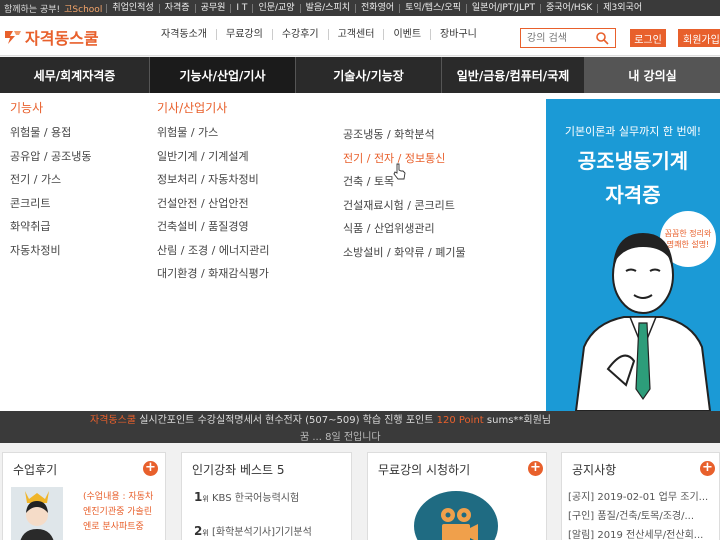  What do you see at coordinates (75, 75) in the screenshot?
I see `category-tax-accounting: 세무/회계자격증` at bounding box center [75, 75].